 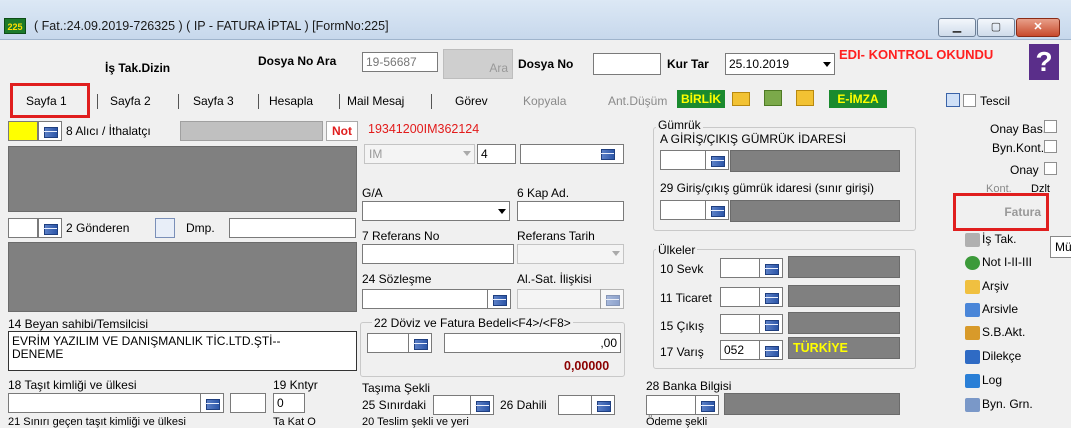 What do you see at coordinates (1038, 27) in the screenshot?
I see `close-button: ✕` at bounding box center [1038, 27].